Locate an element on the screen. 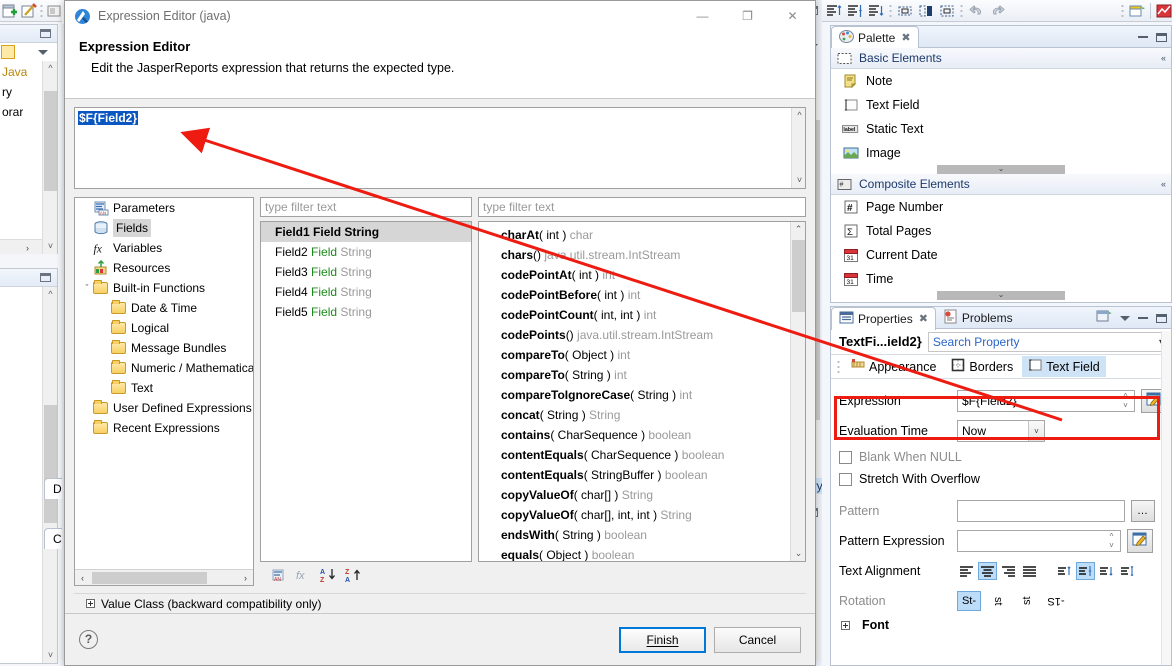  align-left-icon is located at coordinates (966, 571).